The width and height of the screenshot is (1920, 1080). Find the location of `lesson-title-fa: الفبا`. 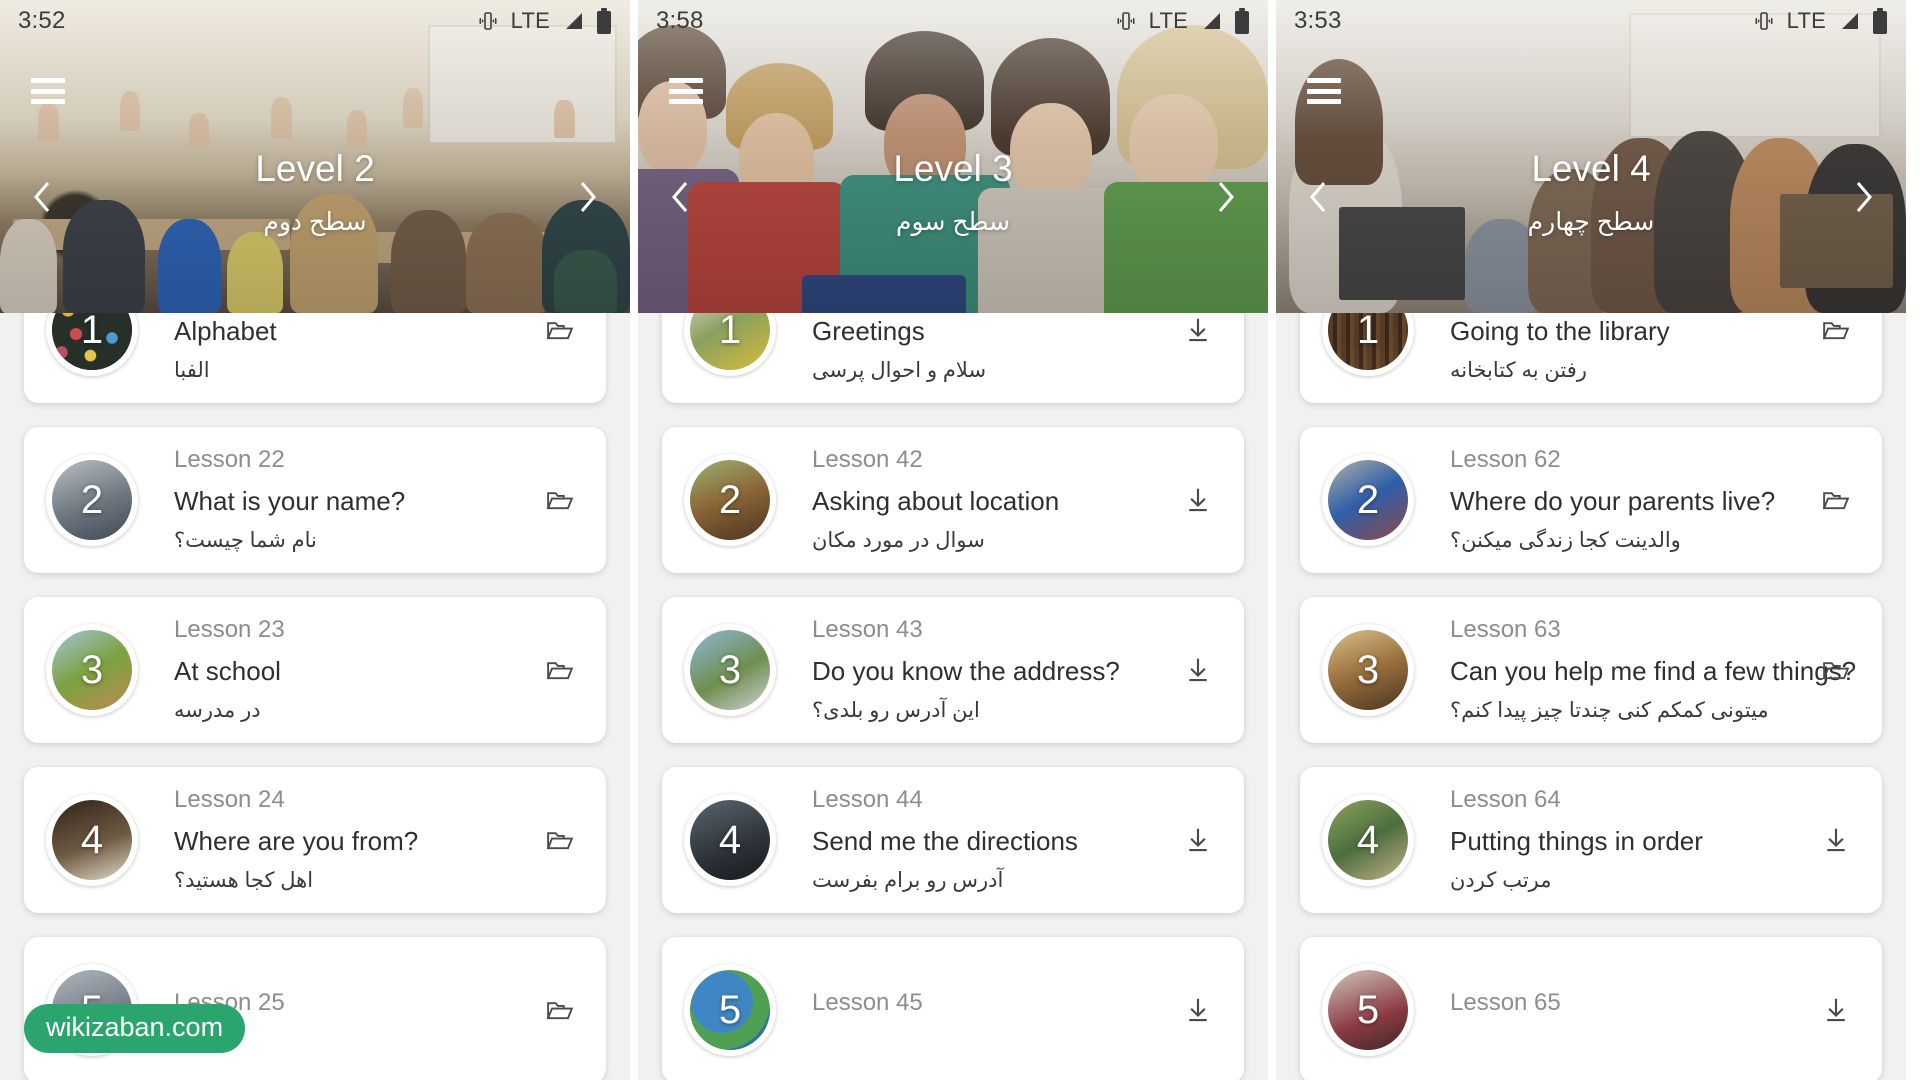

lesson-title-fa: الفبا is located at coordinates (192, 371).